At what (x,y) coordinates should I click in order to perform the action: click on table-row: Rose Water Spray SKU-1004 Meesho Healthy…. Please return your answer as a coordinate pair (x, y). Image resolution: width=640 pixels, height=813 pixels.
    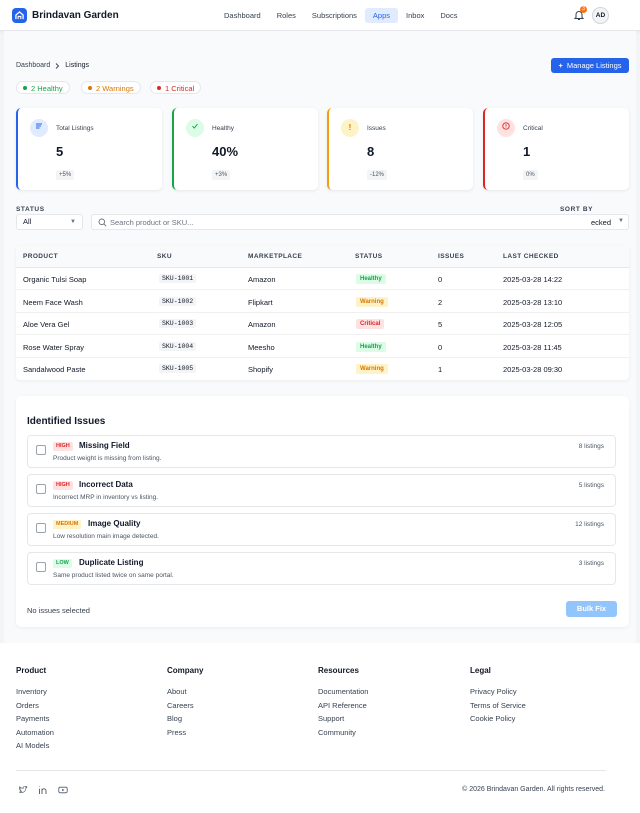
    Looking at the image, I should click on (322, 347).